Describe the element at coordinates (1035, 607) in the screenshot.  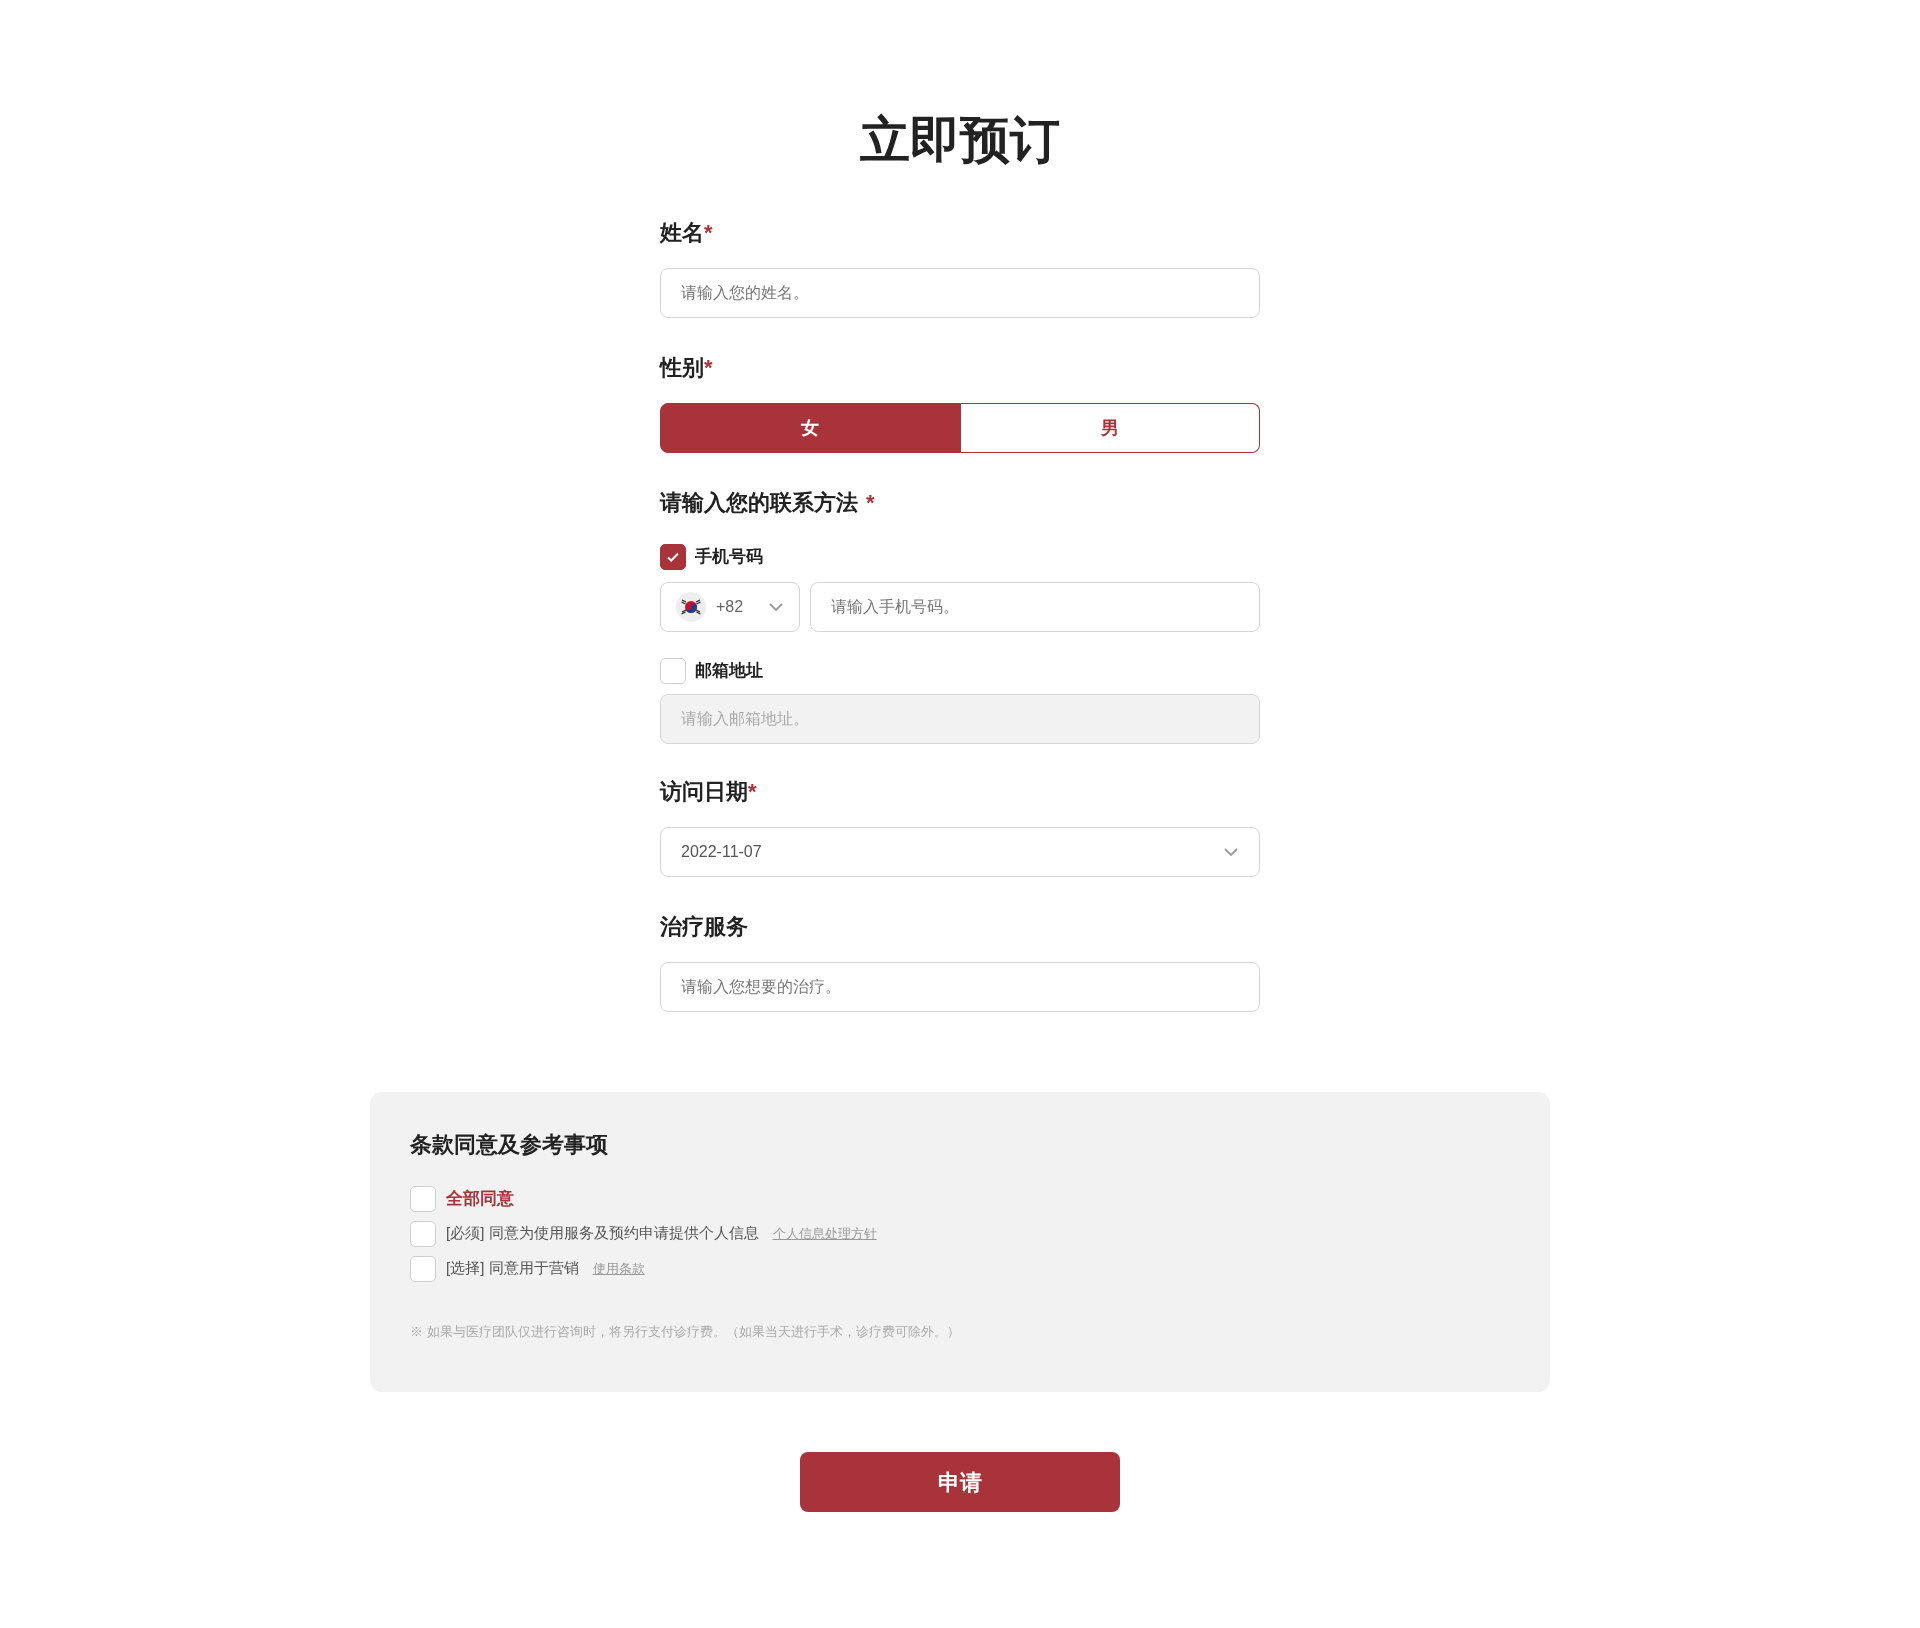
I see `phone-field: 请输入手机号码。` at that location.